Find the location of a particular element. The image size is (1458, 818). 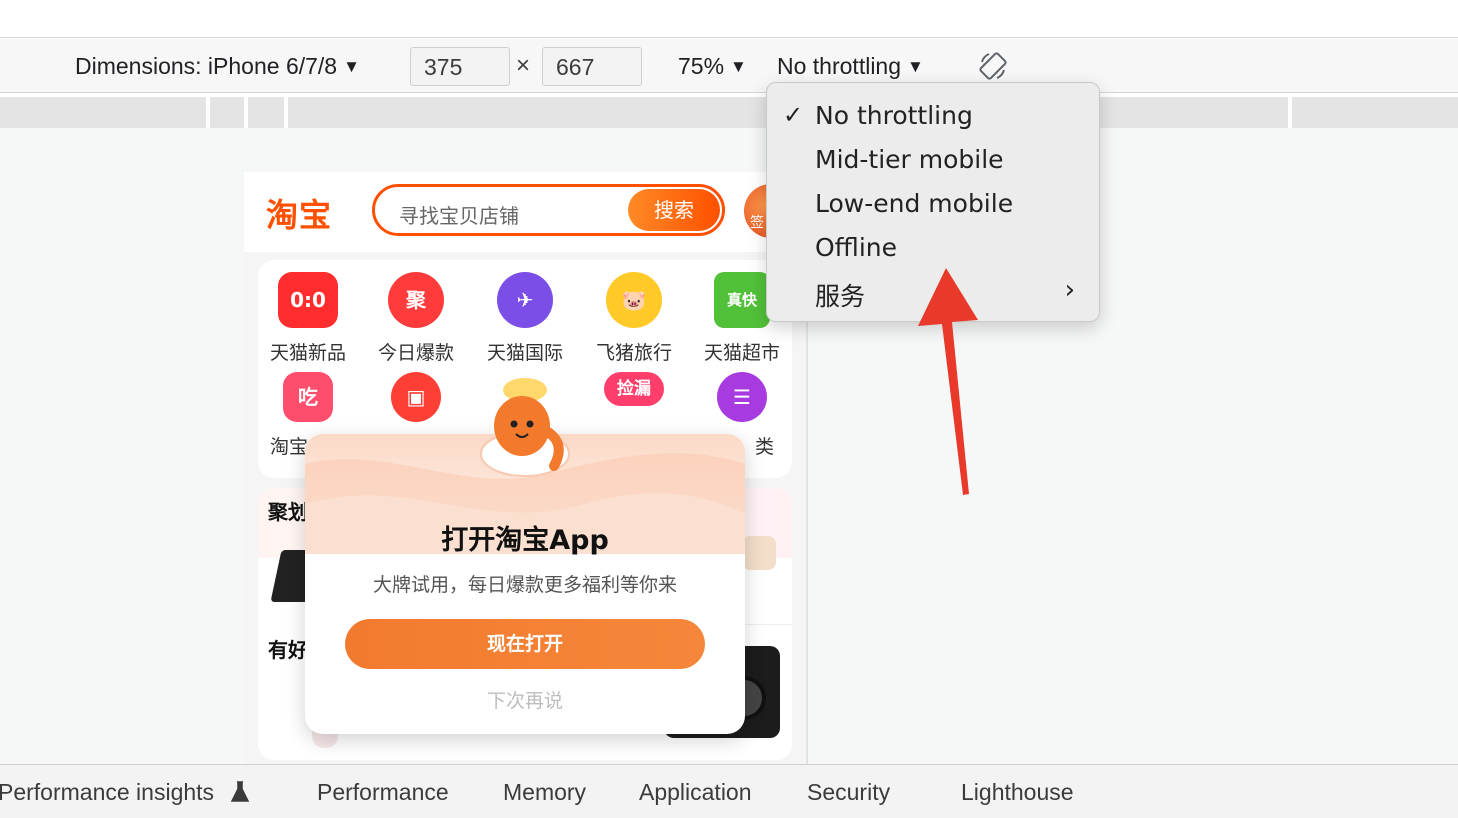

zoom-label: 75% is located at coordinates (701, 66).